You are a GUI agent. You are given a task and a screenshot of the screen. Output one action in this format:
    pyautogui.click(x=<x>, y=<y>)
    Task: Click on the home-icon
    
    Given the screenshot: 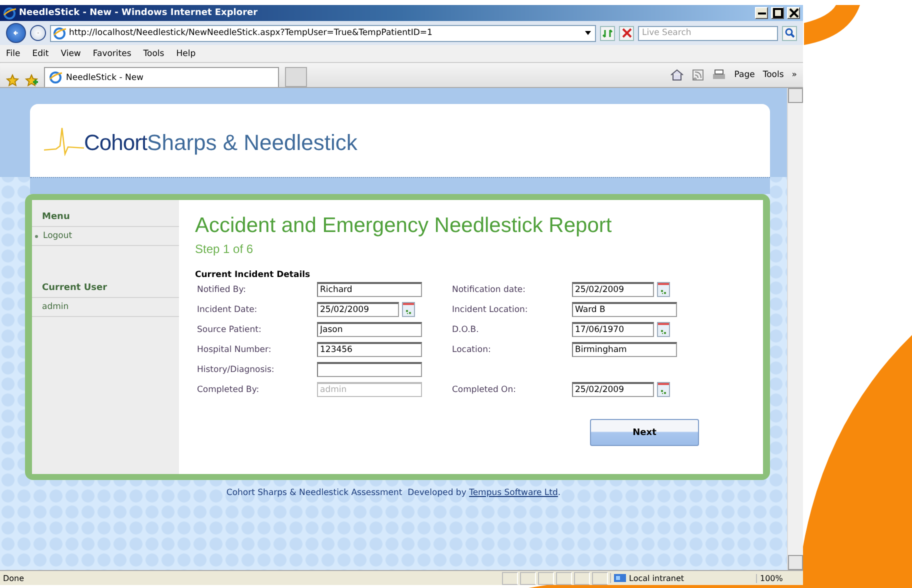 What is the action you would take?
    pyautogui.click(x=677, y=75)
    